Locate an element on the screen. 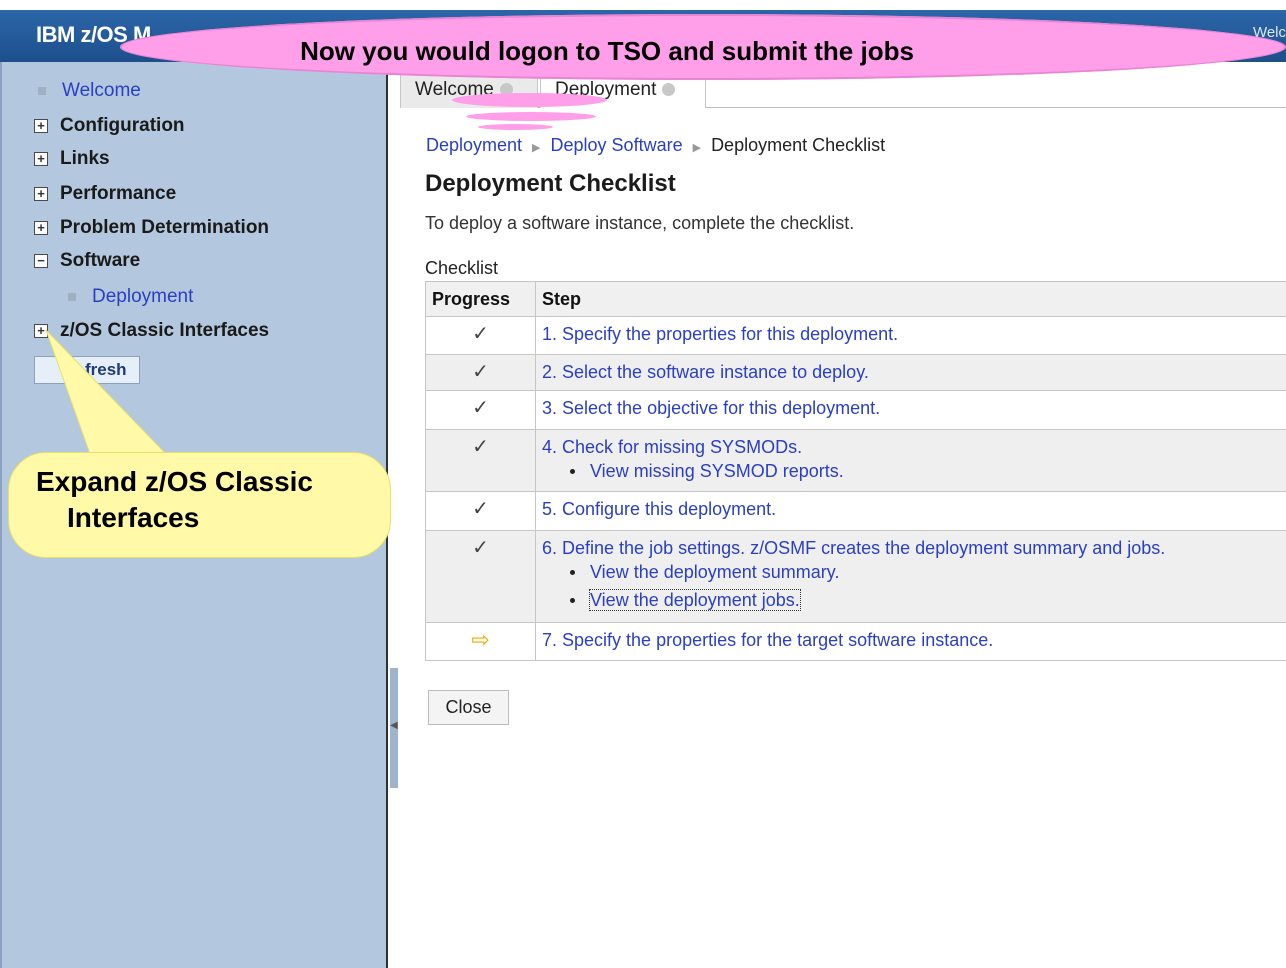 This screenshot has height=968, width=1286. current-step-arrow-icon: ⇨ is located at coordinates (480, 639).